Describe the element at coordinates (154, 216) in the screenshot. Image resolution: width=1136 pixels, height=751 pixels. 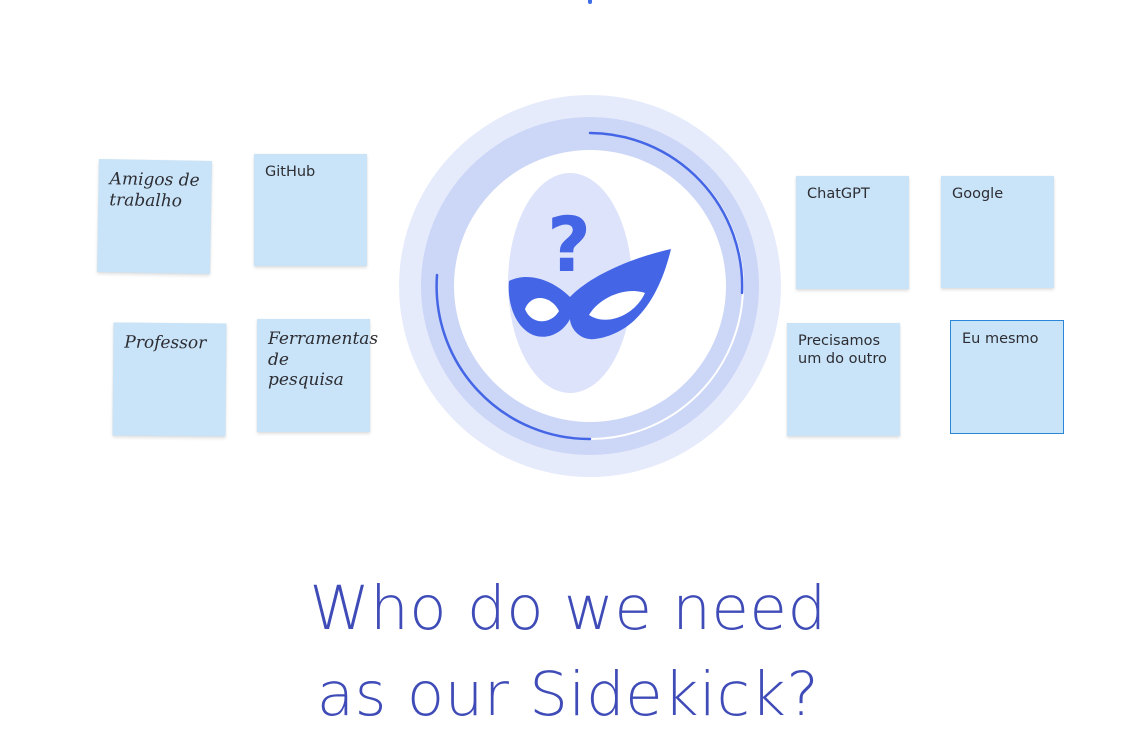
I see `sticky-note-amigos-de-trabalho: Amigos de trabalho` at that location.